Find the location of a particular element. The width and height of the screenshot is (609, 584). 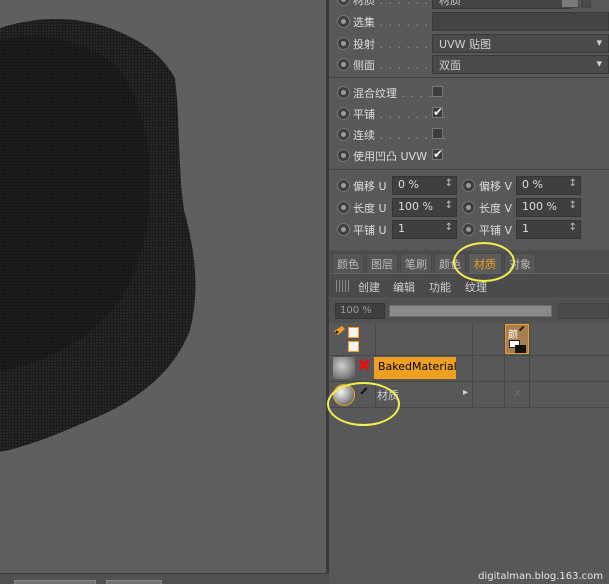

tab-label: 图层 is located at coordinates (382, 264).